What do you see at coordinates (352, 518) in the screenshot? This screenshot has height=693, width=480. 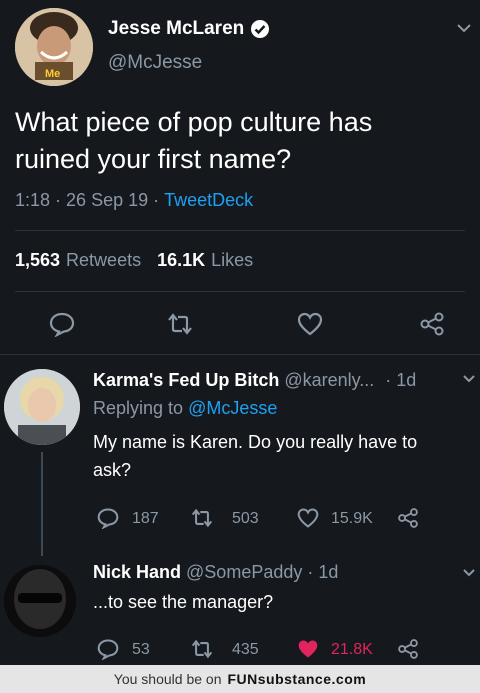 I see `reply-1-like-count: 15.9K` at bounding box center [352, 518].